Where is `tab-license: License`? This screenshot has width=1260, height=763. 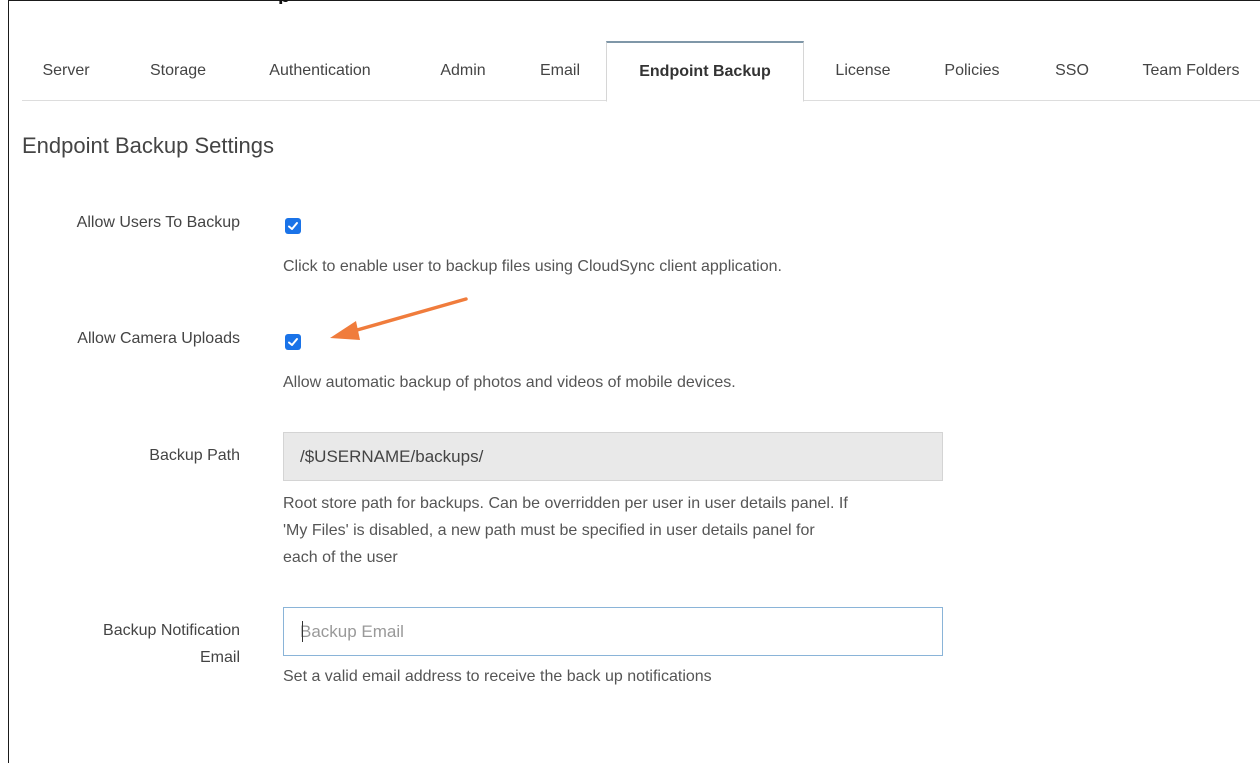 tab-license: License is located at coordinates (863, 71).